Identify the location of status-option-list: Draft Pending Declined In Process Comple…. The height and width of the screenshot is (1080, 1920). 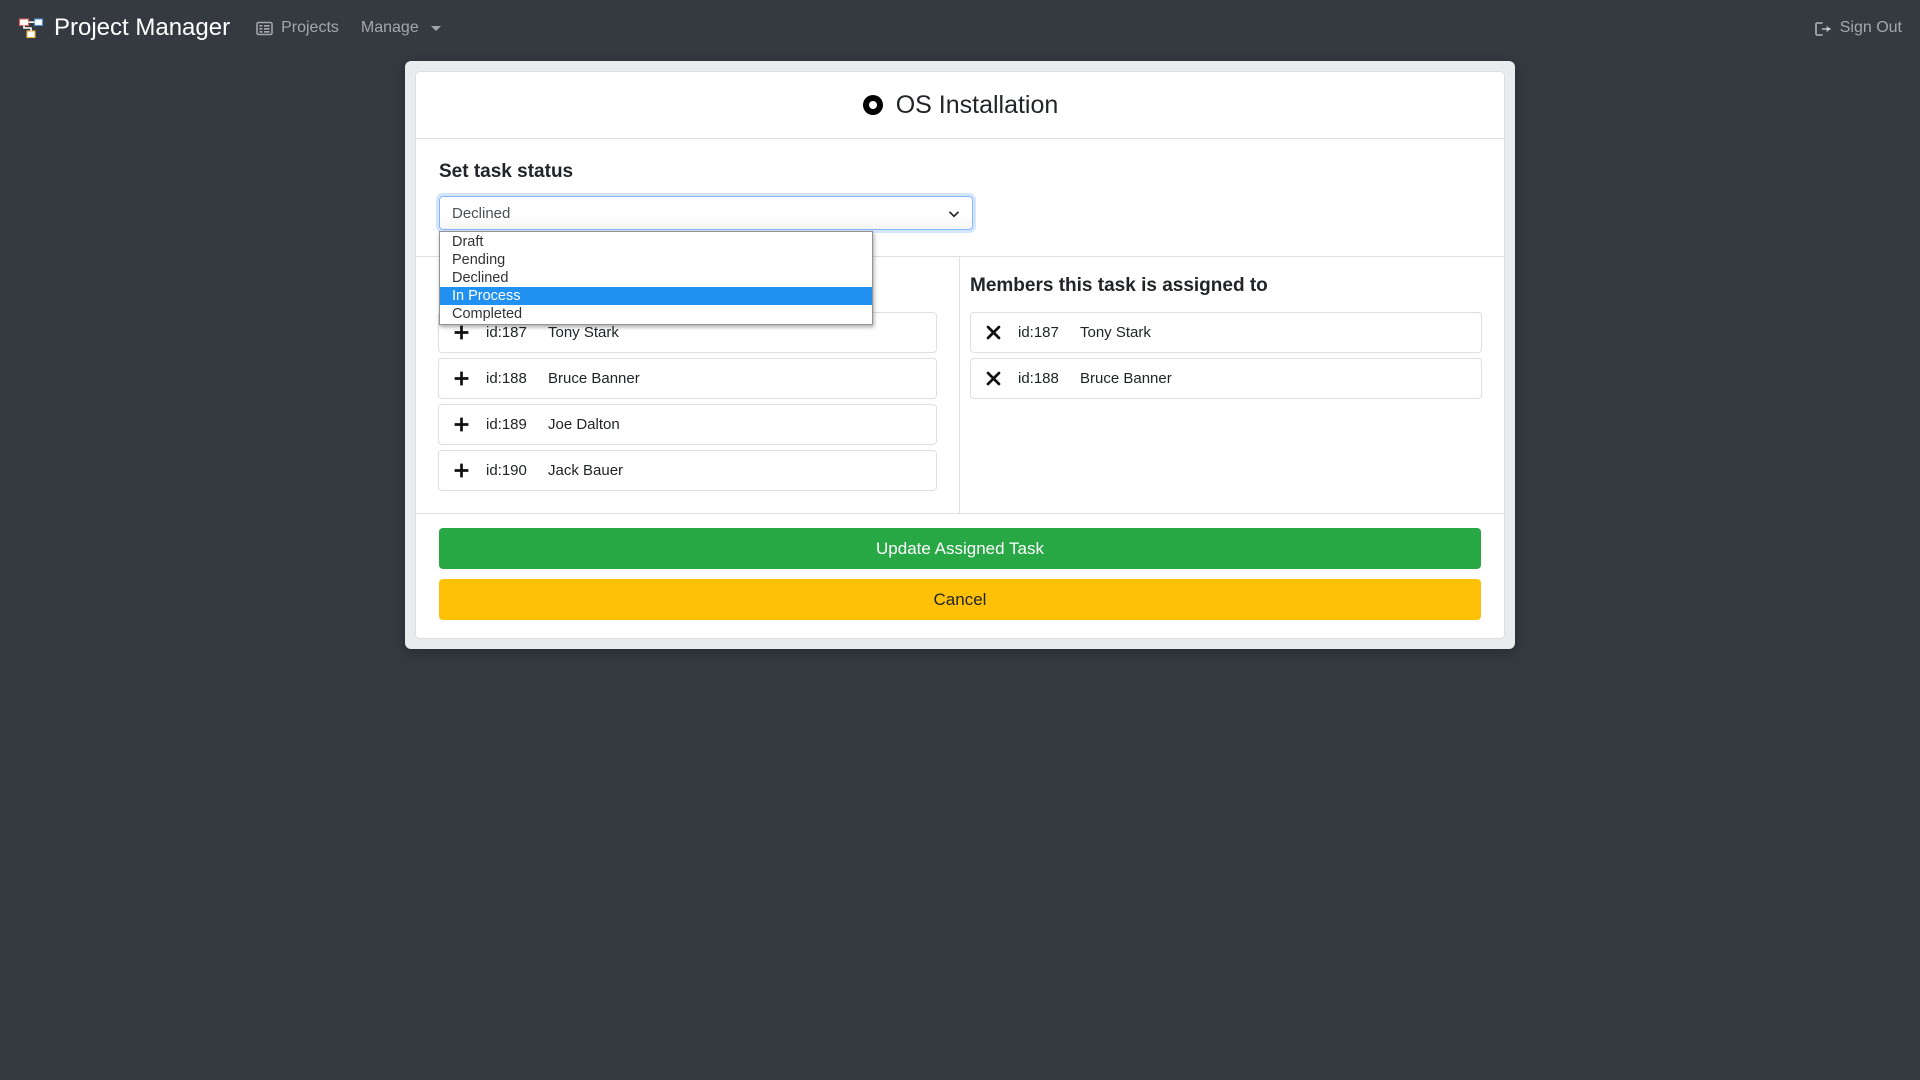
(656, 278).